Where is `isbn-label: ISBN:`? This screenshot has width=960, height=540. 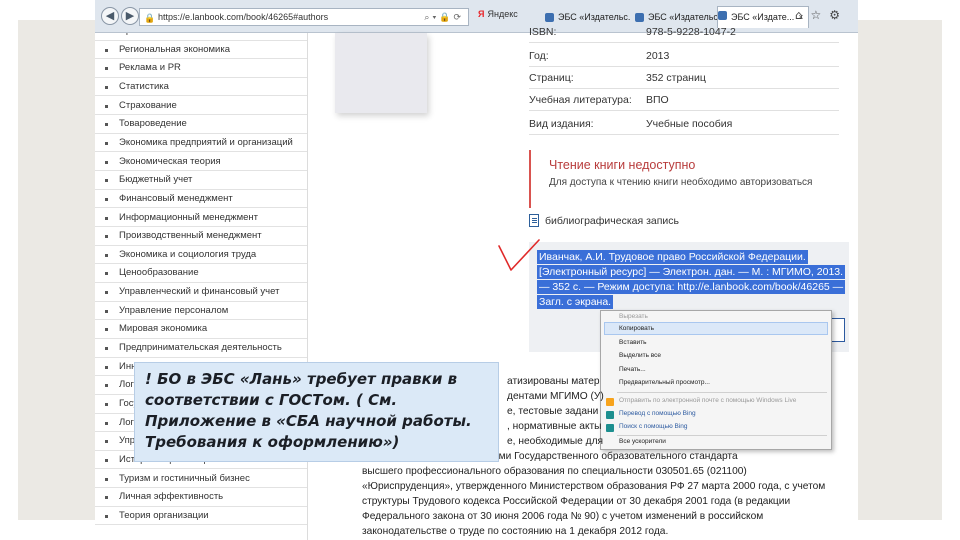
isbn-label: ISBN: is located at coordinates (543, 32).